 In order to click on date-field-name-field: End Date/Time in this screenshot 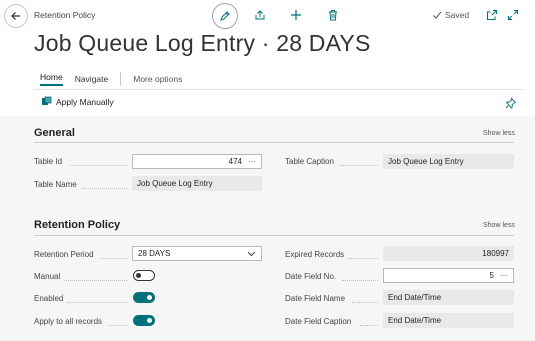, I will do `click(448, 297)`.